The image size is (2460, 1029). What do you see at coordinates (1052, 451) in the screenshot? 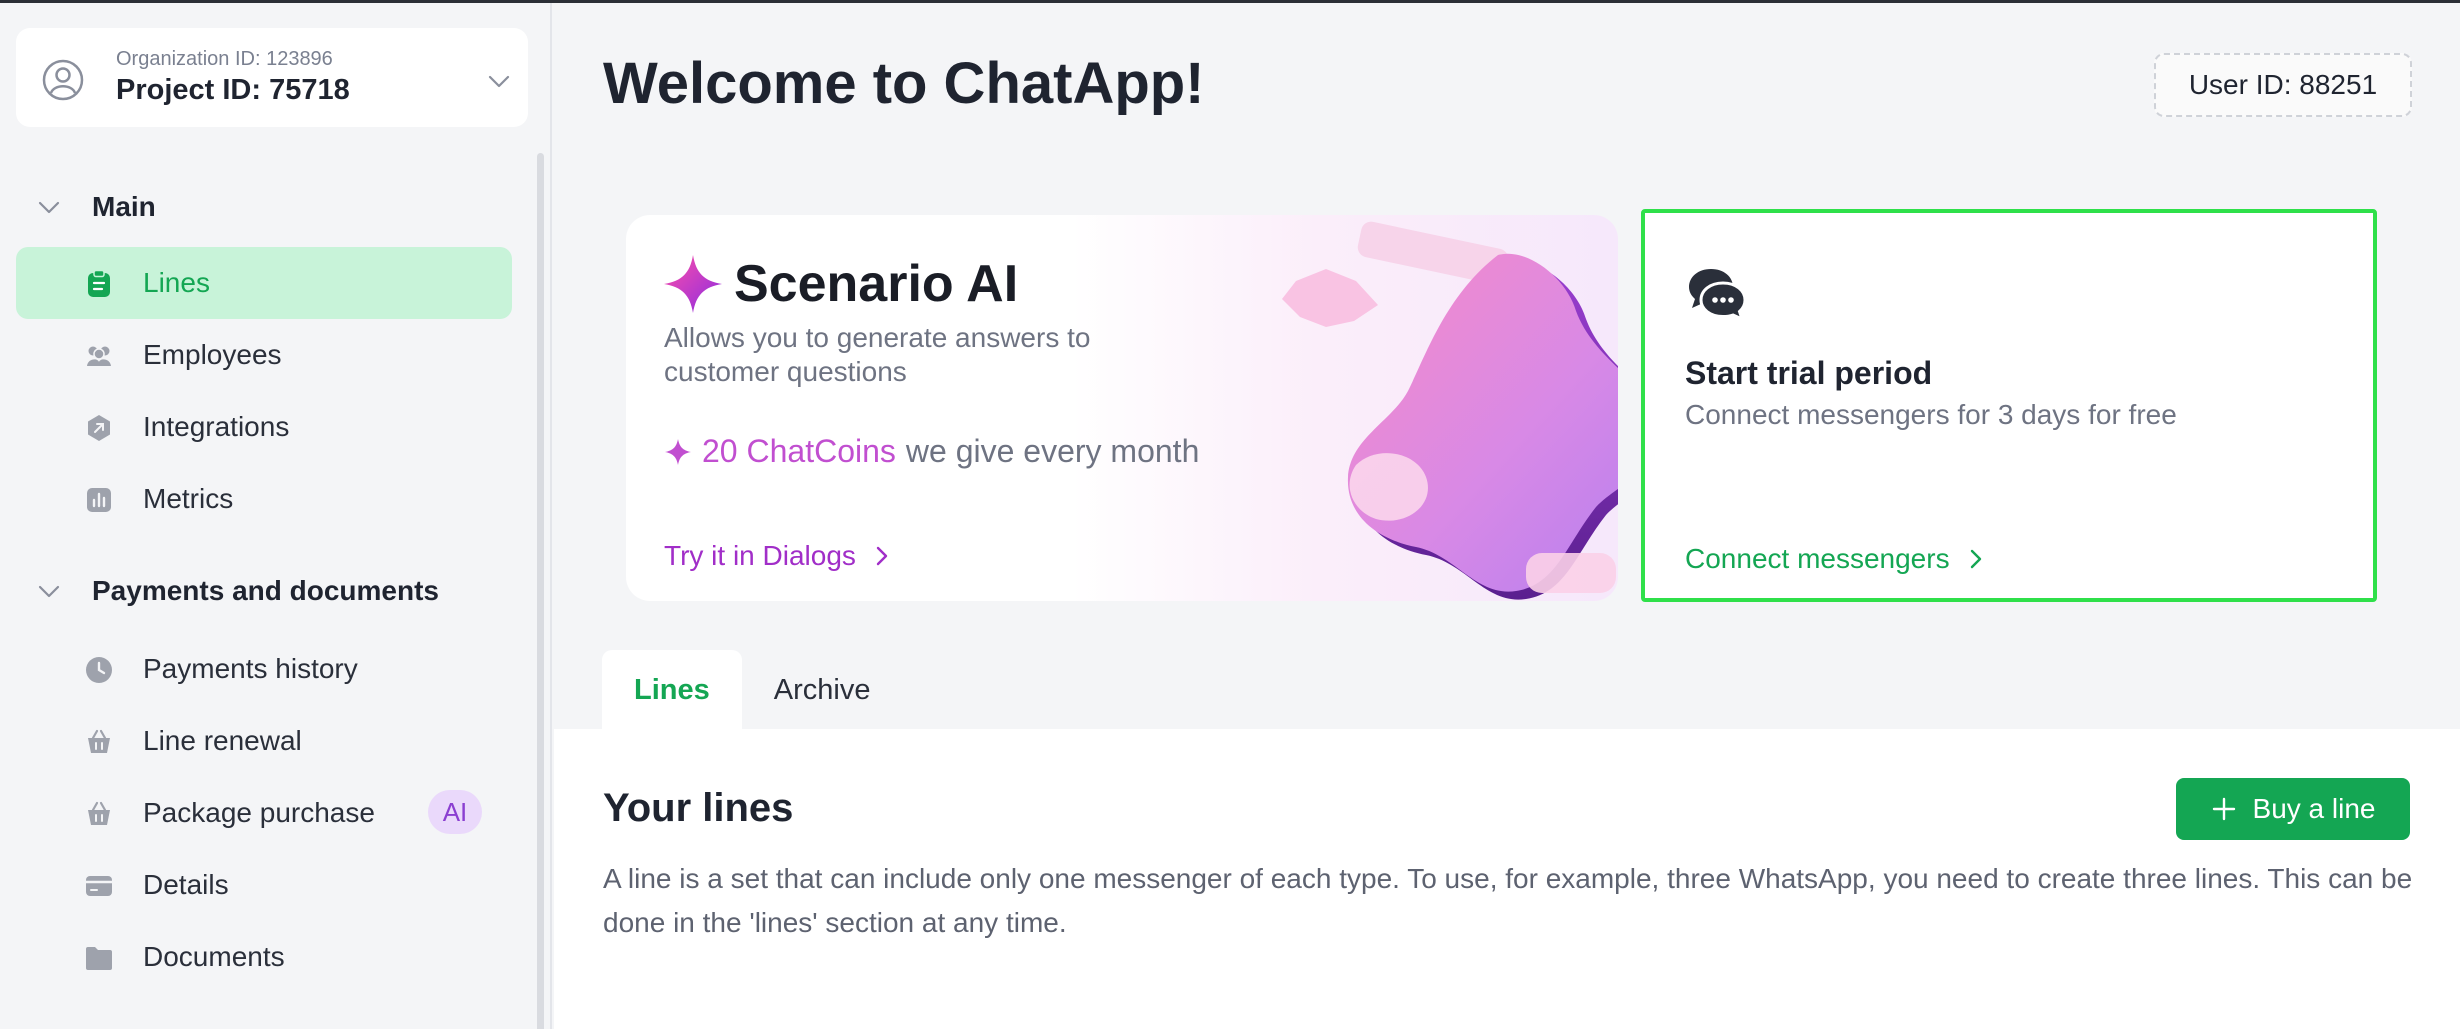
I see `coins-text: we give every month` at bounding box center [1052, 451].